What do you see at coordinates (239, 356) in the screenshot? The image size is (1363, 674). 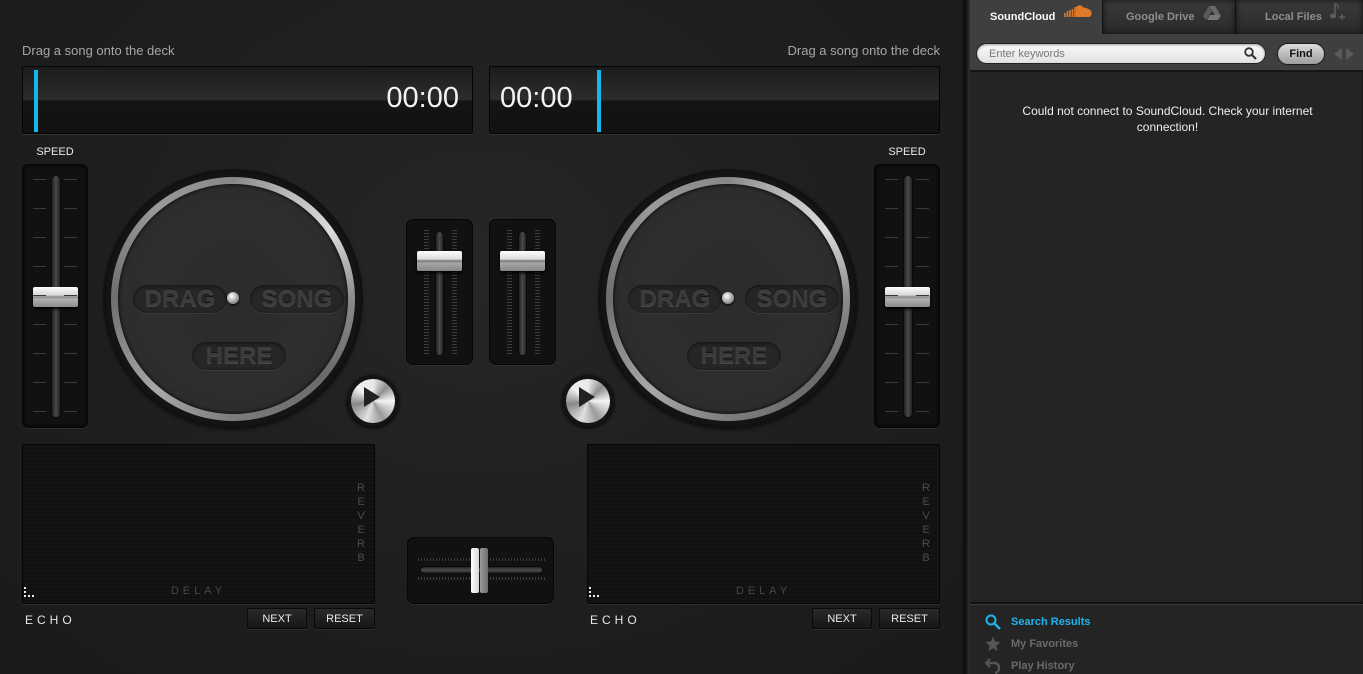 I see `left-here-label: HERE` at bounding box center [239, 356].